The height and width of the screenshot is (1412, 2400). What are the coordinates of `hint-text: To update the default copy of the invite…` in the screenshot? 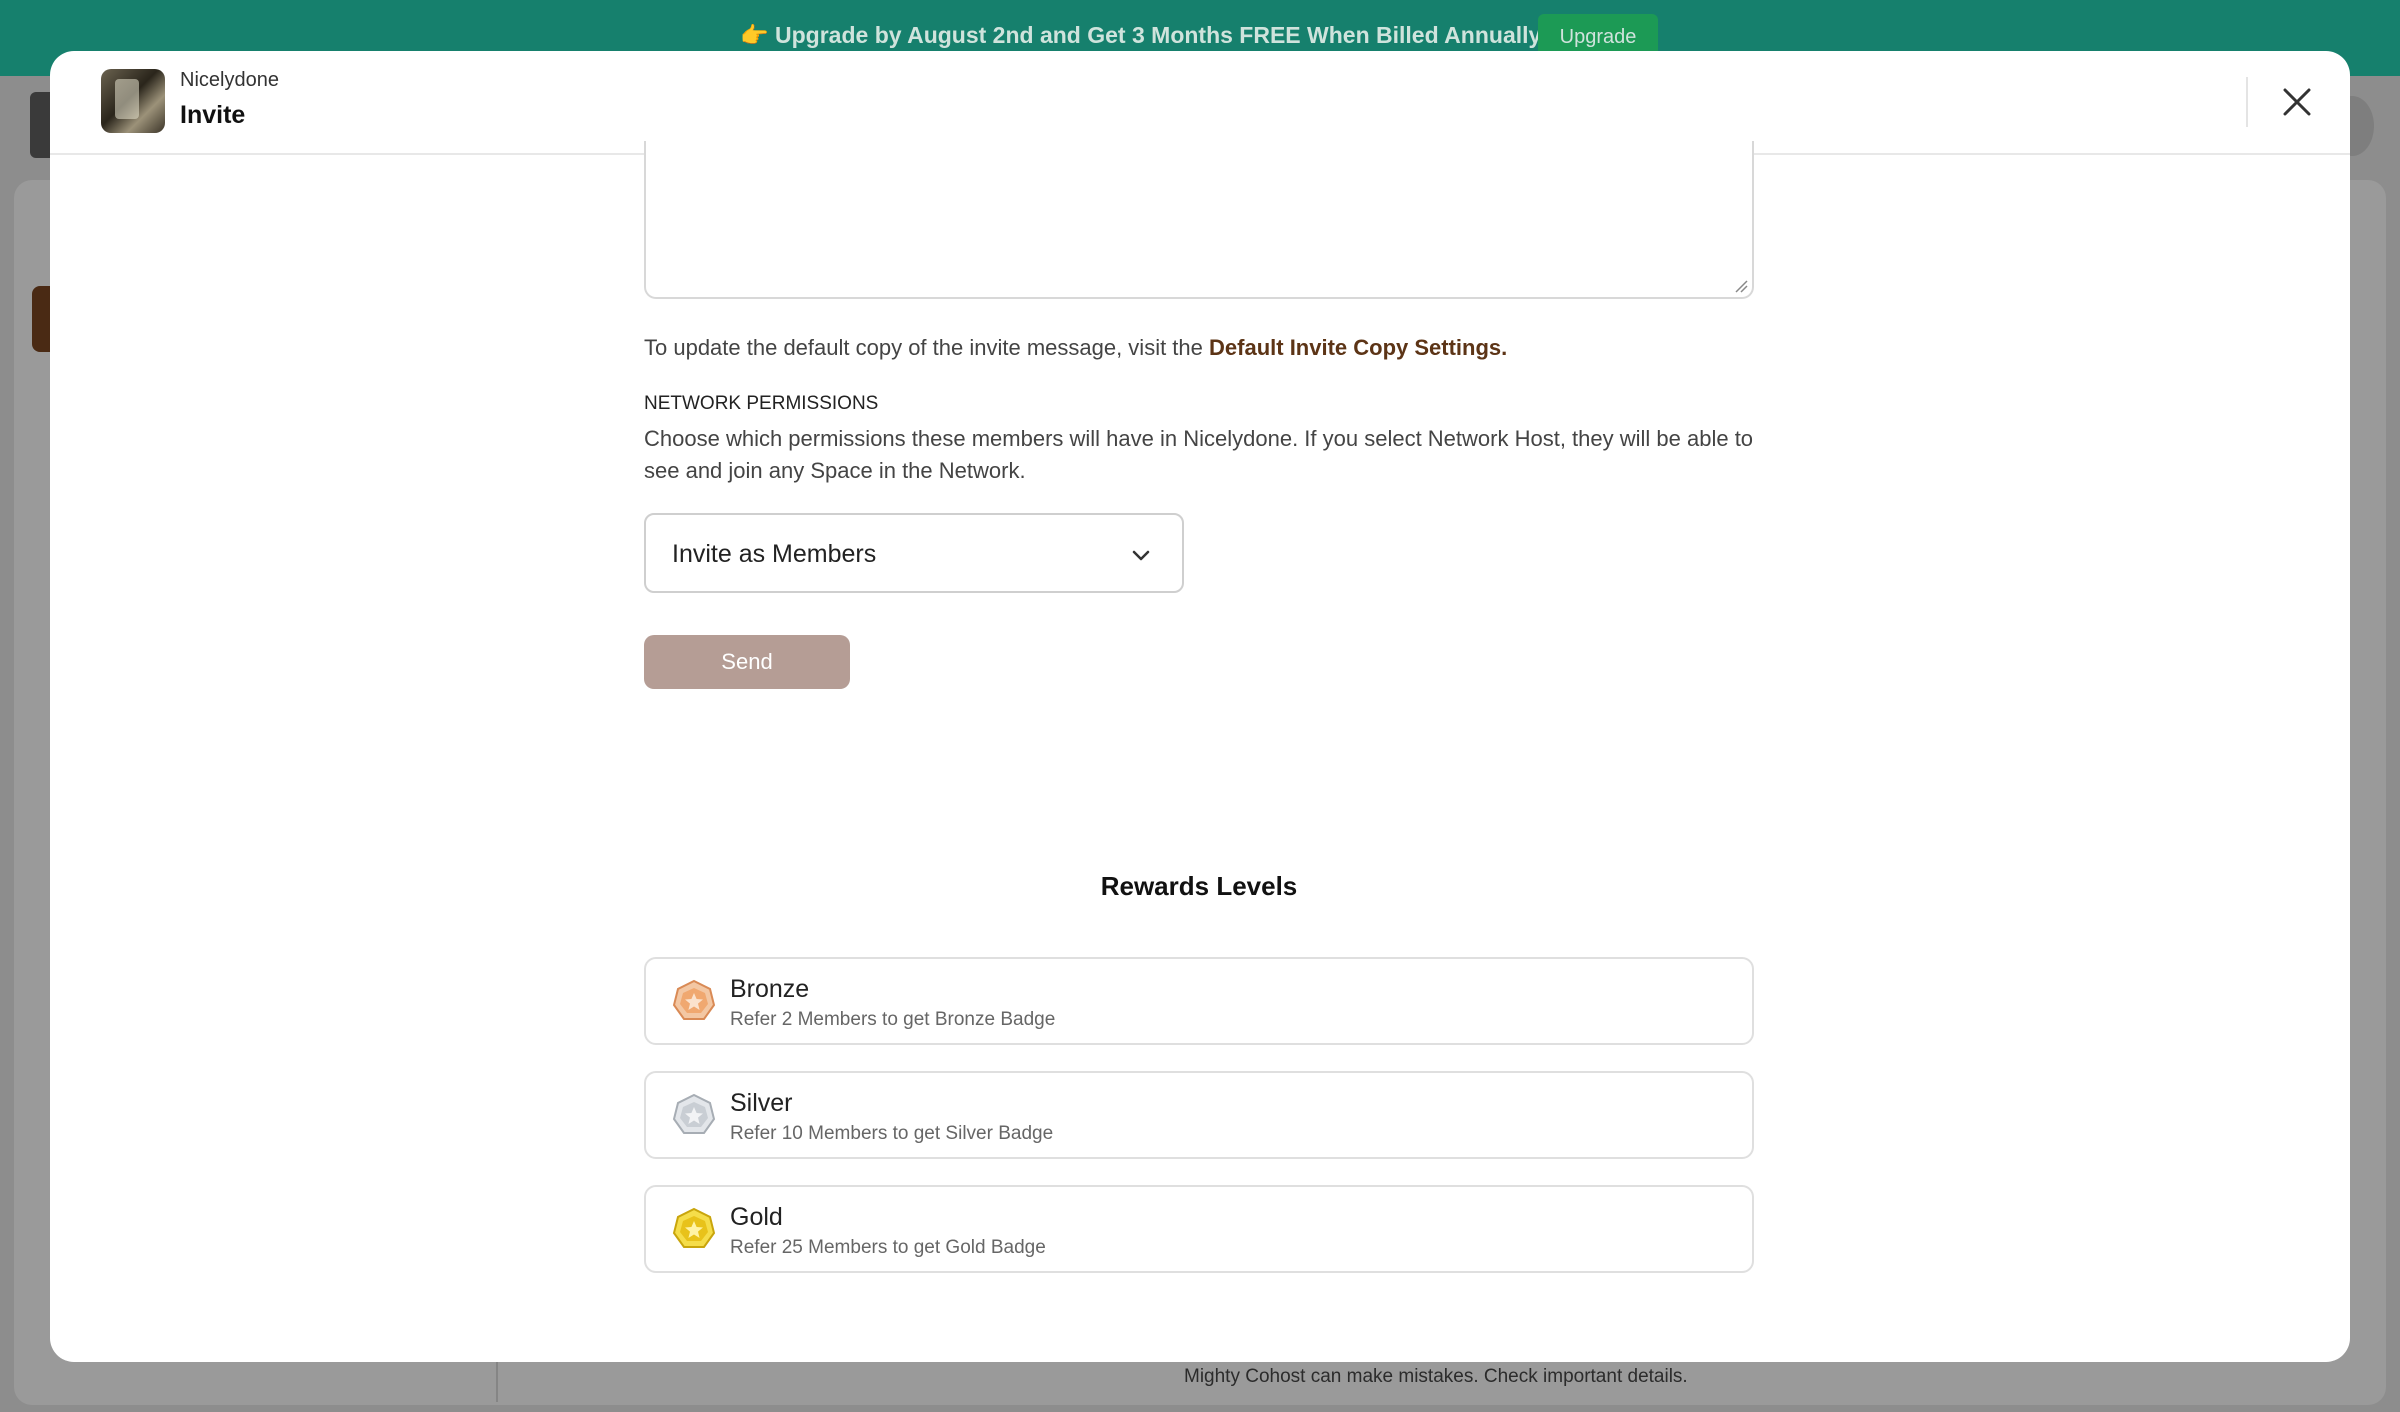 It's located at (927, 347).